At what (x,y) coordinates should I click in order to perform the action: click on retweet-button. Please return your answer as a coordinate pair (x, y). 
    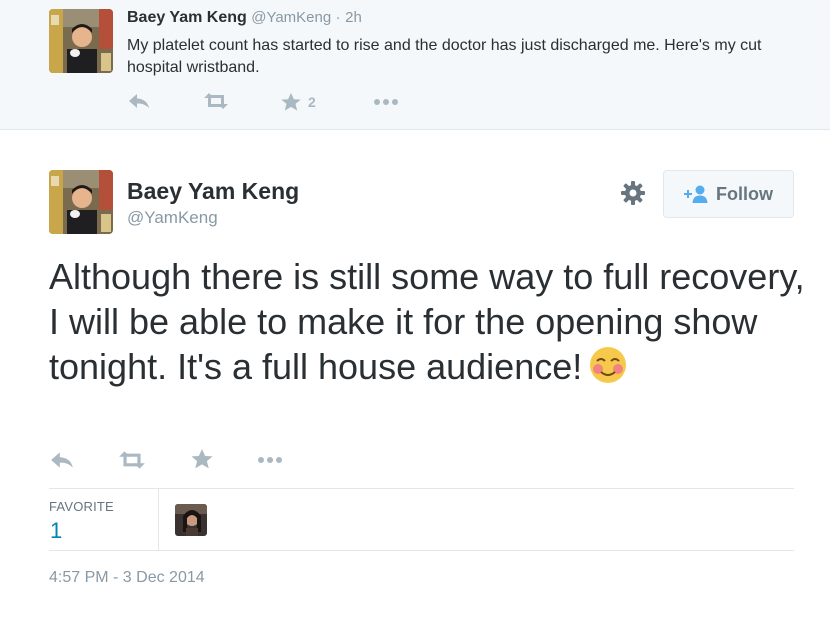
    Looking at the image, I should click on (132, 460).